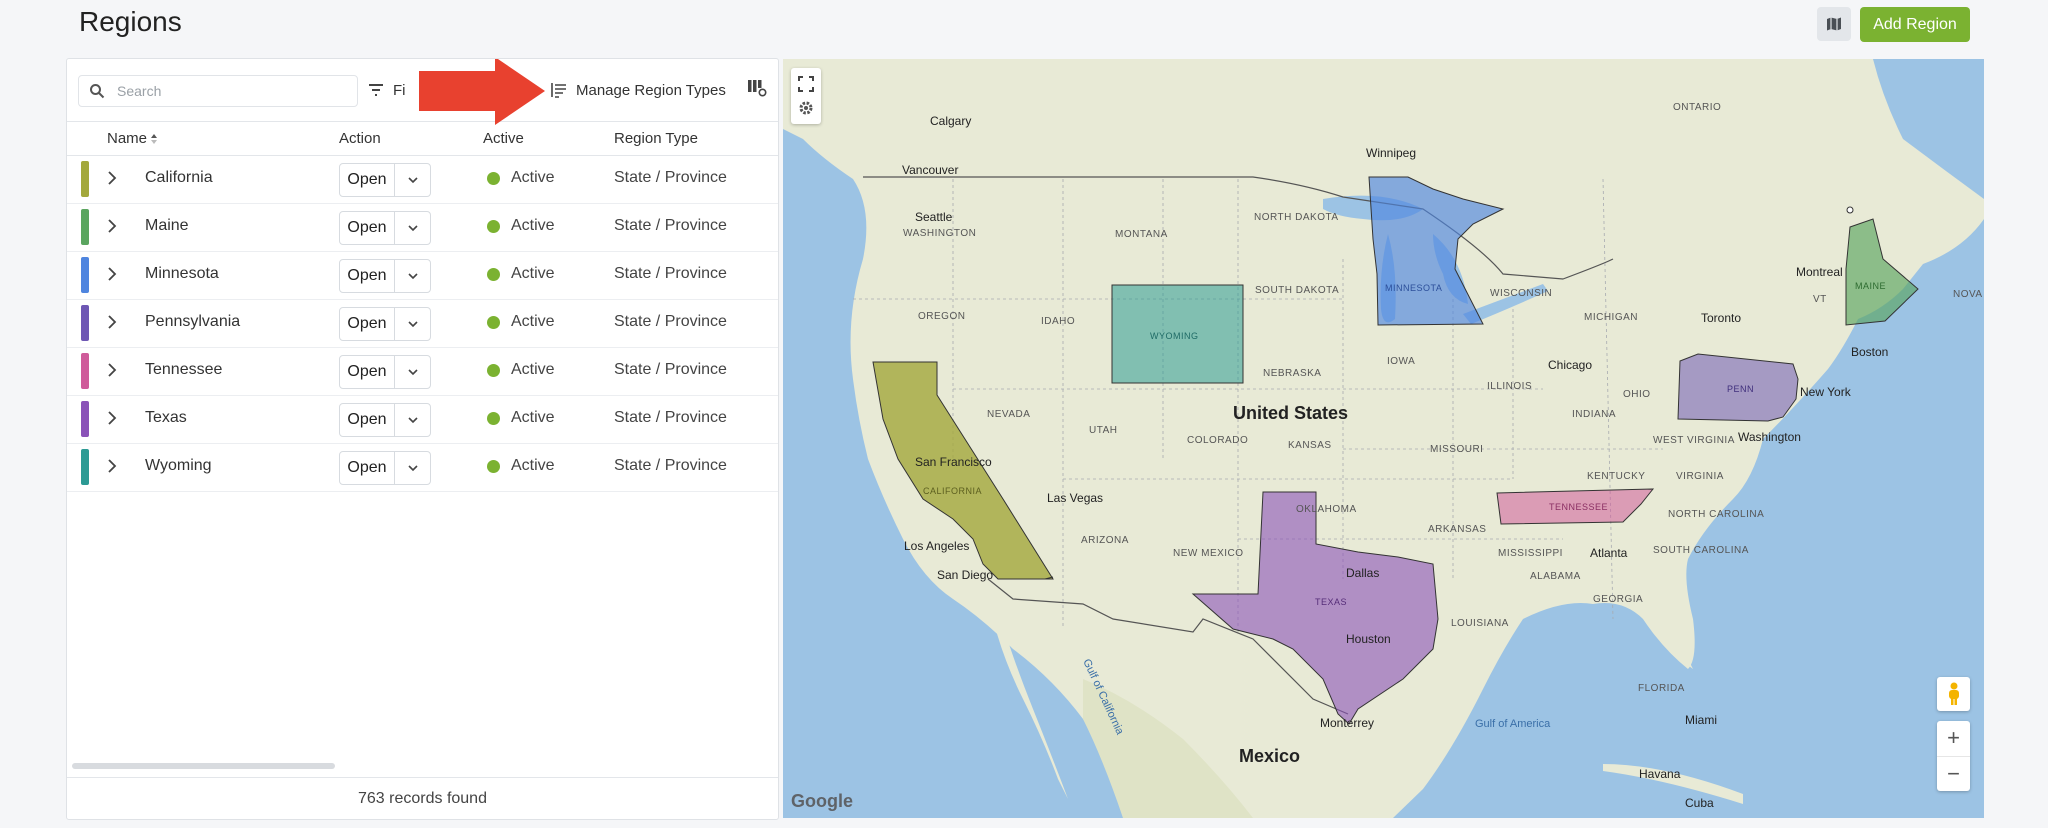 Image resolution: width=2048 pixels, height=828 pixels. I want to click on region-name: Tennessee, so click(183, 370).